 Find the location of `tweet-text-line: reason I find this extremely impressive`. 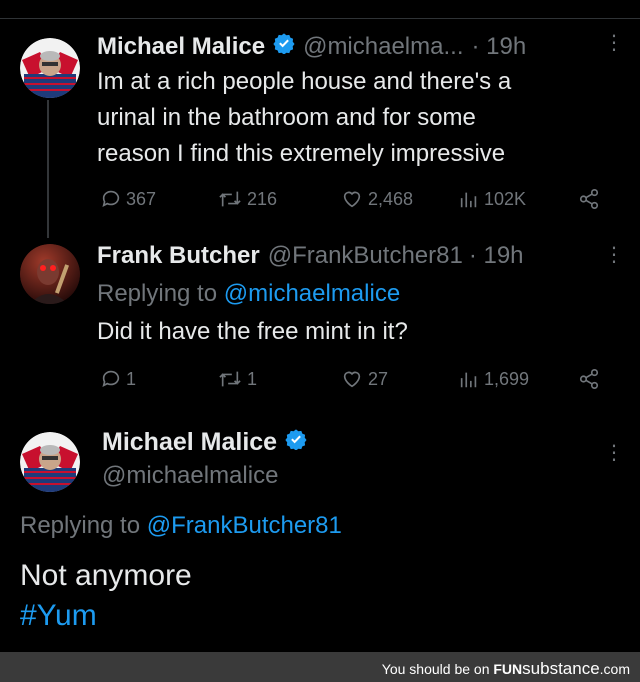

tweet-text-line: reason I find this extremely impressive is located at coordinates (301, 153).